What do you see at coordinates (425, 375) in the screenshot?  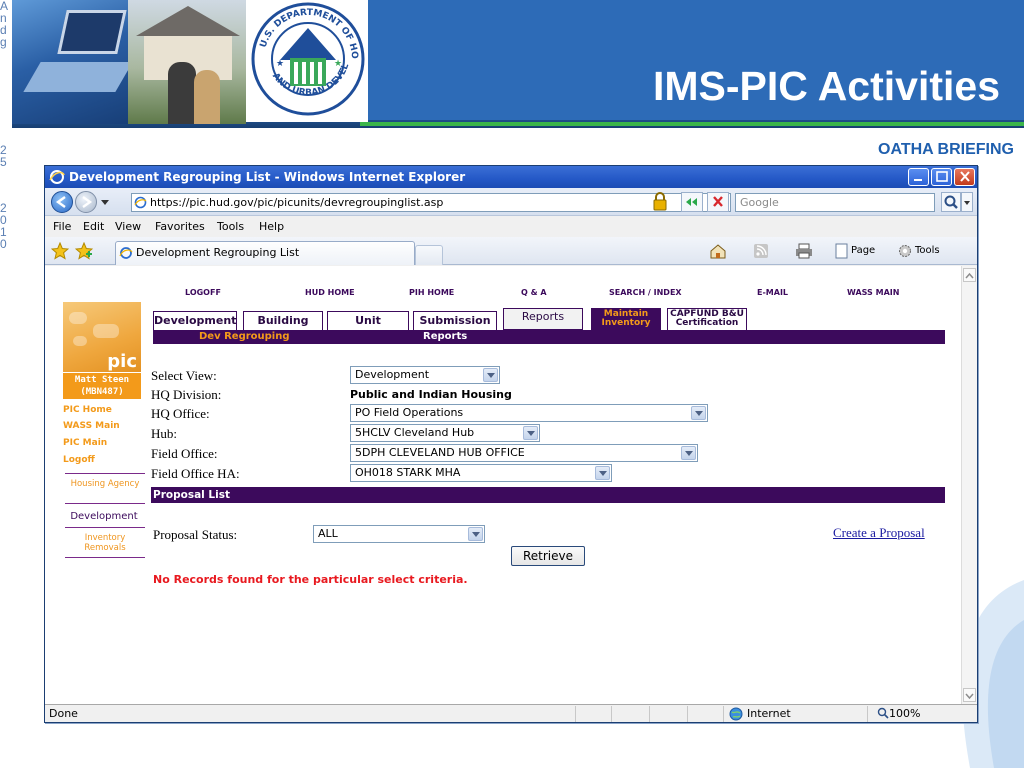 I see `select-view-dropdown: Development` at bounding box center [425, 375].